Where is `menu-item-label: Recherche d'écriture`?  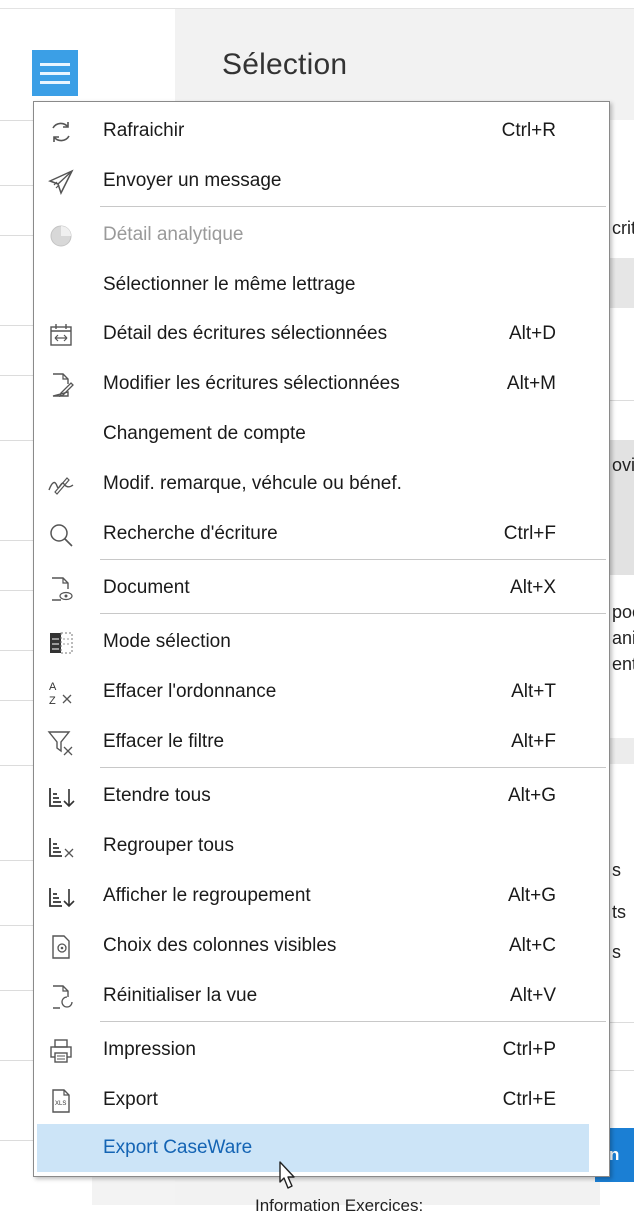 menu-item-label: Recherche d'écriture is located at coordinates (190, 533).